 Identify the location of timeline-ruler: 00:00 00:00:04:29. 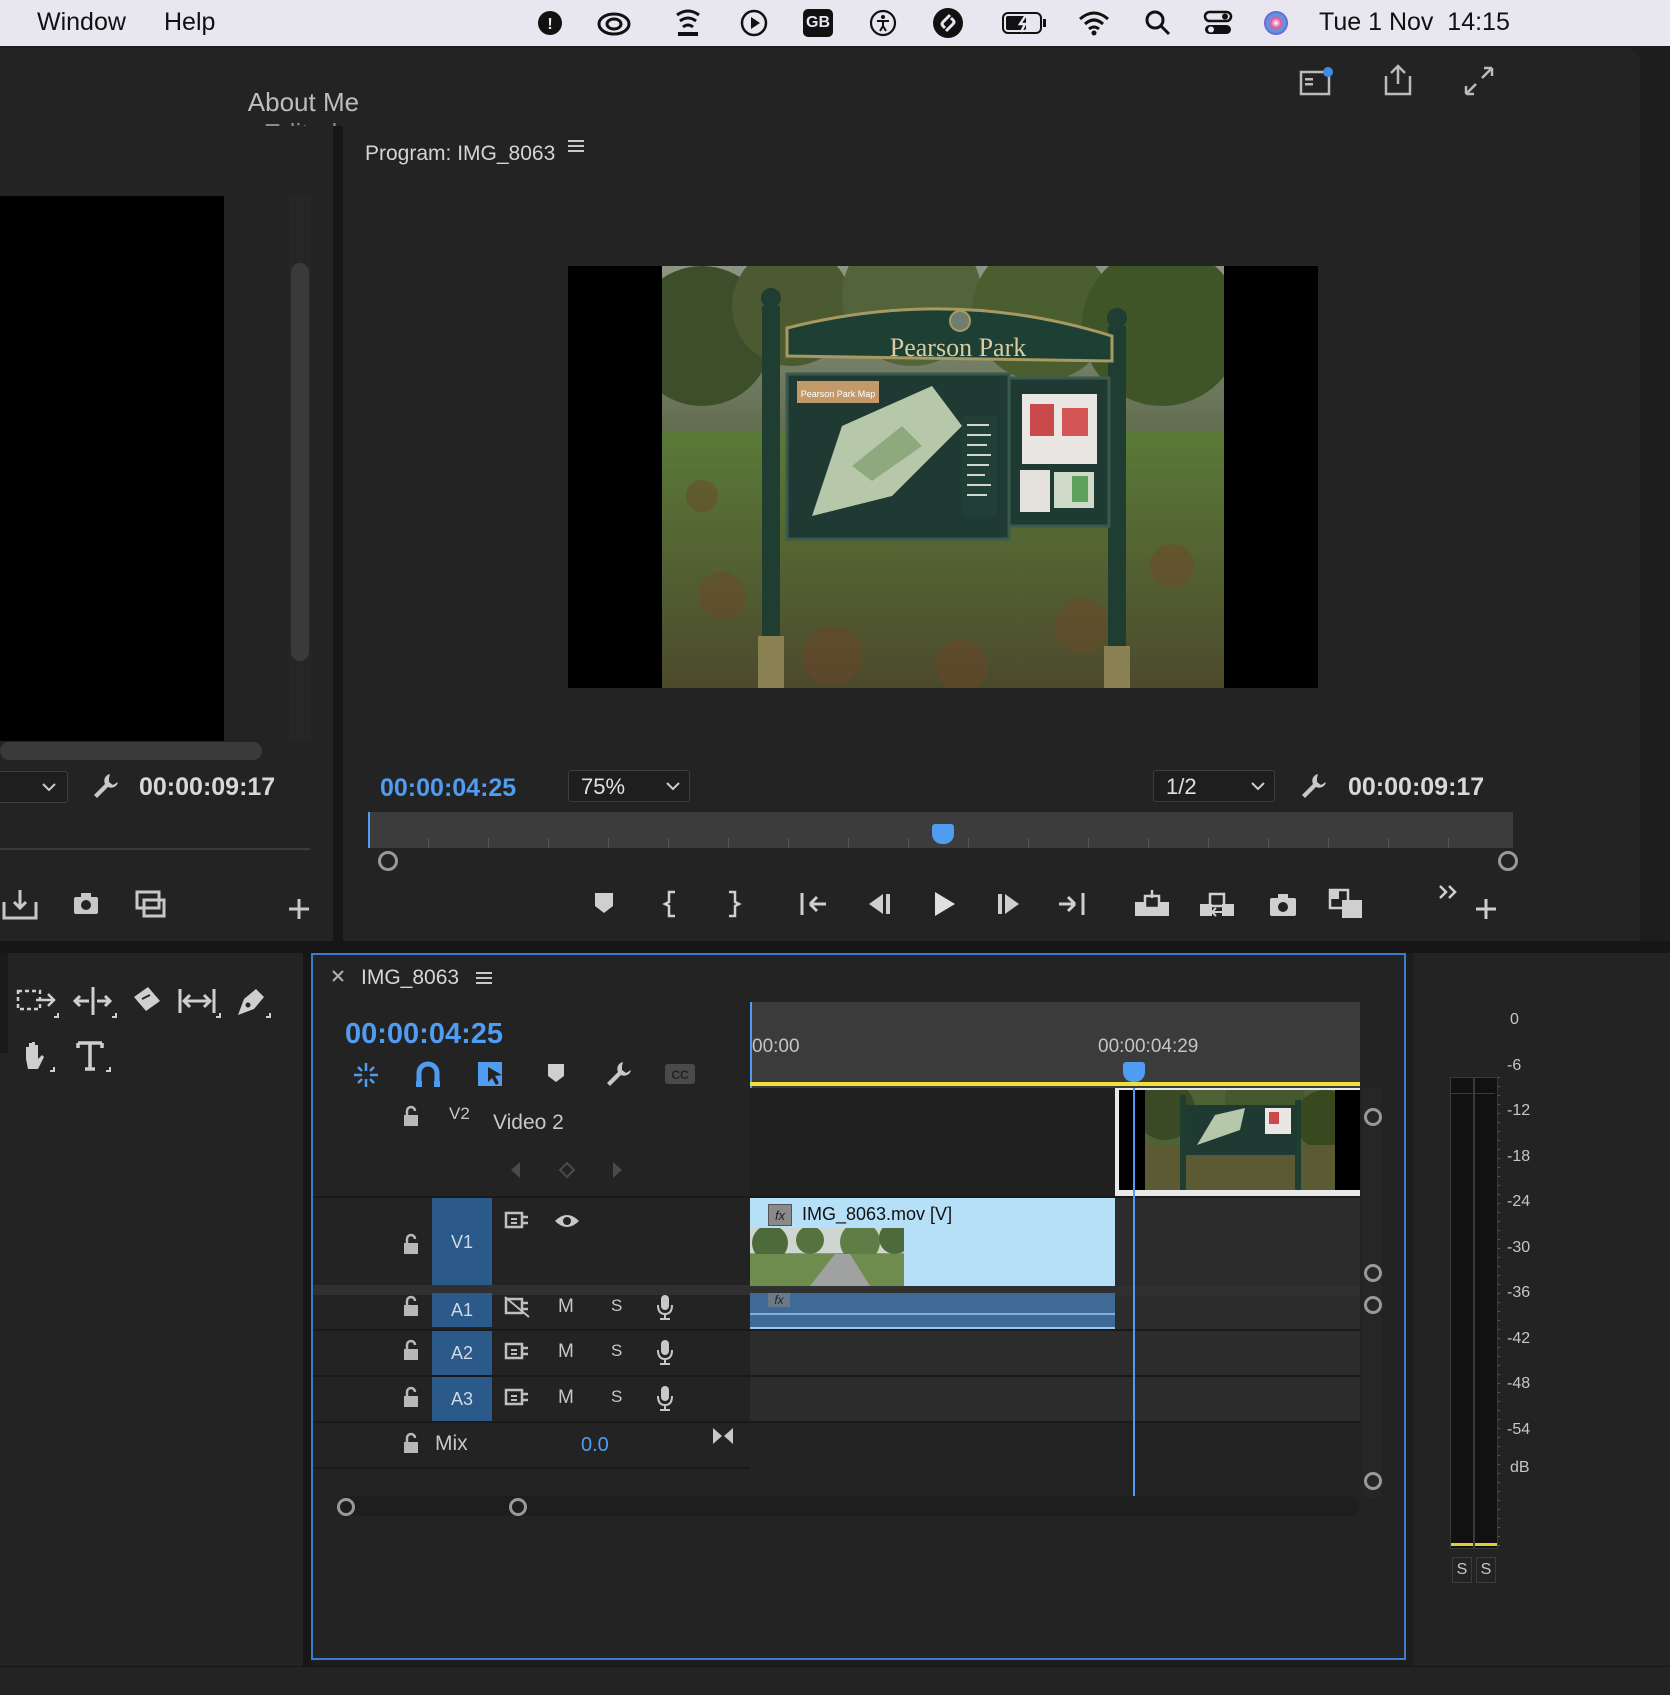
(1055, 1045).